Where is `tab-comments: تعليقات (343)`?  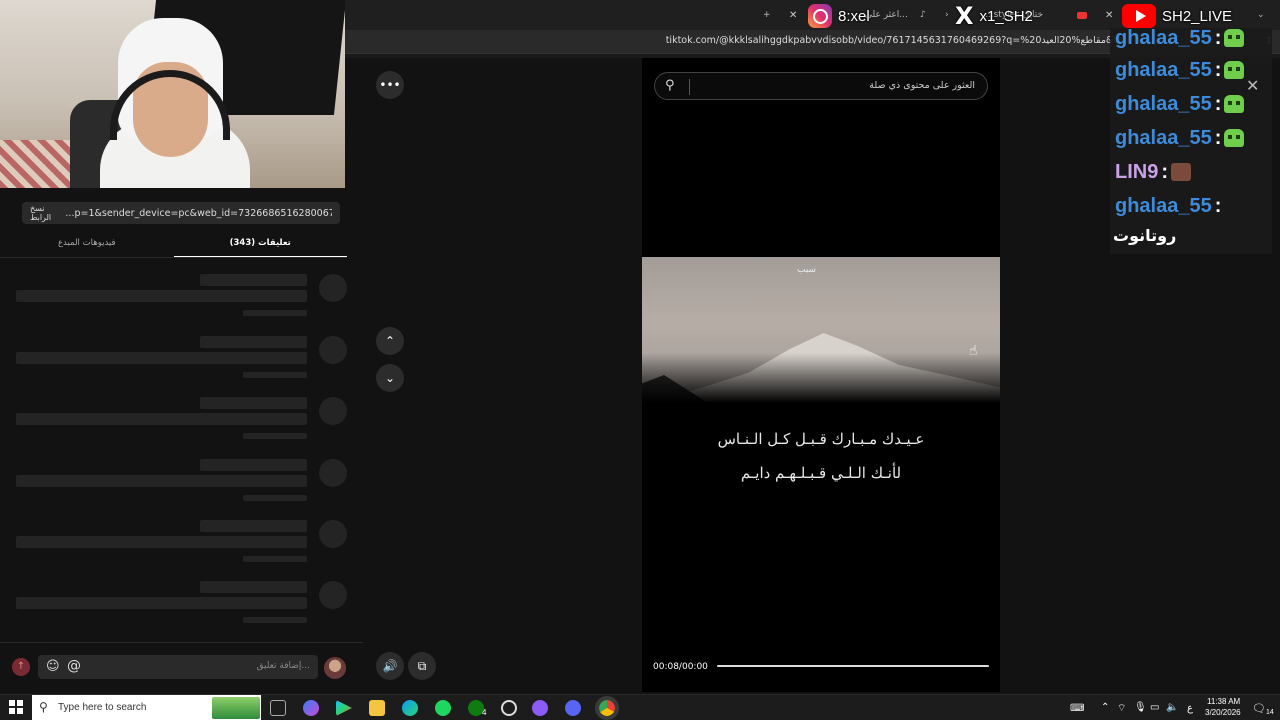
tab-comments: تعليقات (343) is located at coordinates (260, 245).